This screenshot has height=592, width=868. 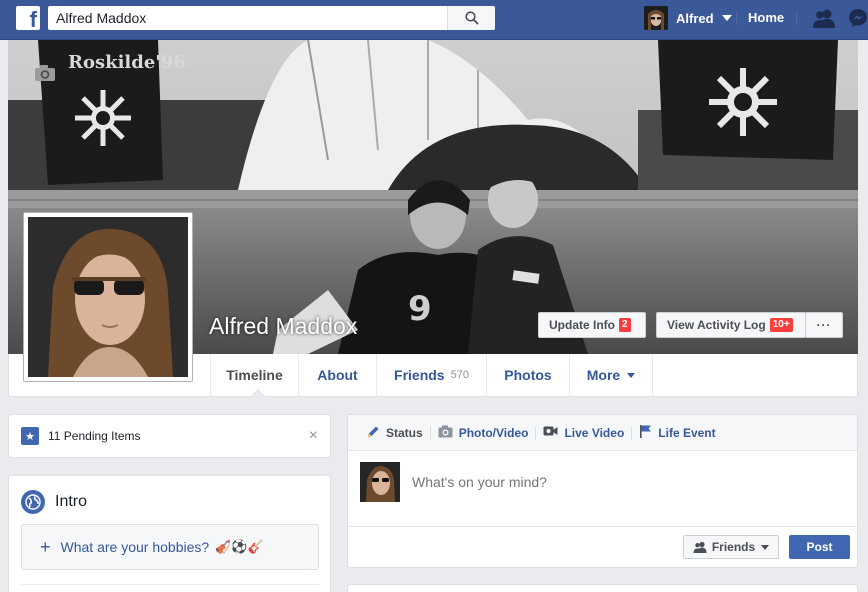 I want to click on profile-link: Alfred, so click(x=688, y=18).